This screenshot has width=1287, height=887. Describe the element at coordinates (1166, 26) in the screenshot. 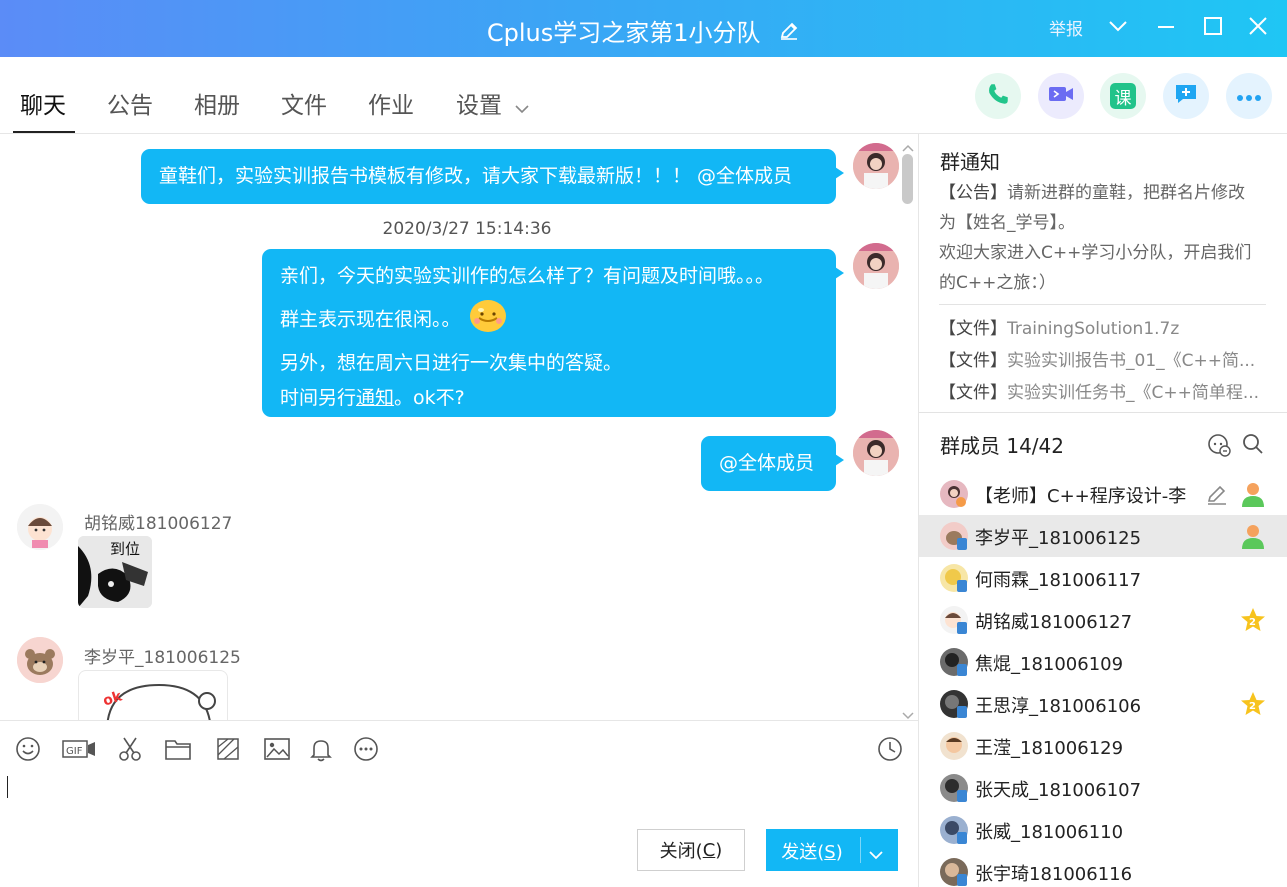

I see `minimize-icon` at that location.